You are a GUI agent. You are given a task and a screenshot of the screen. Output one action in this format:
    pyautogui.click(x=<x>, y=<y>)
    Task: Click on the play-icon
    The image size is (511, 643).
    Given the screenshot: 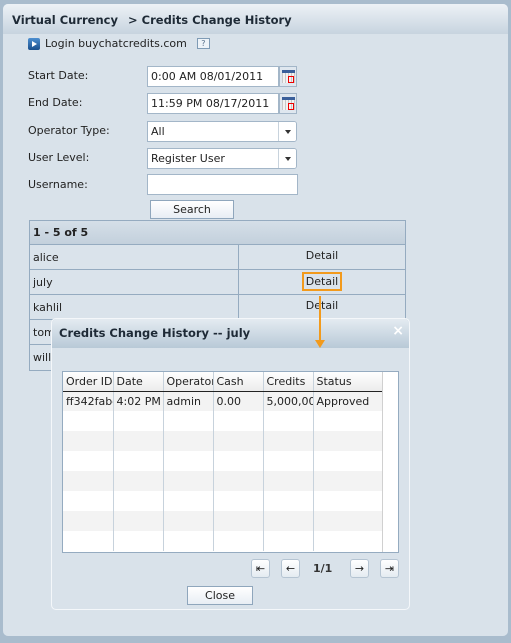 What is the action you would take?
    pyautogui.click(x=34, y=43)
    